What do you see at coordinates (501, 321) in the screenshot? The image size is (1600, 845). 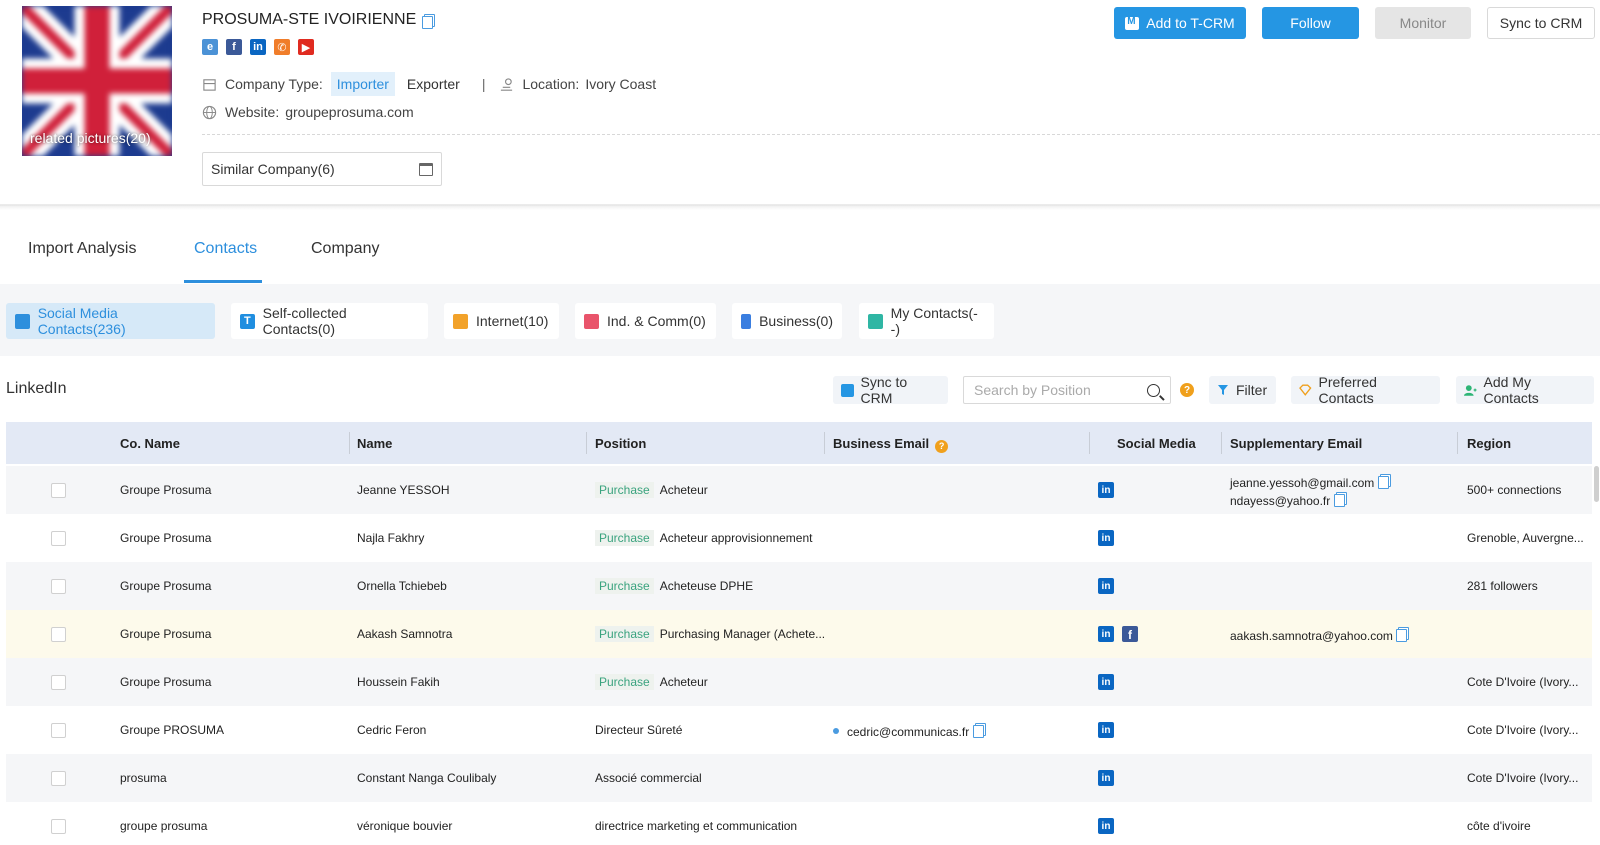 I see `subtab-internet: Internet(10)` at bounding box center [501, 321].